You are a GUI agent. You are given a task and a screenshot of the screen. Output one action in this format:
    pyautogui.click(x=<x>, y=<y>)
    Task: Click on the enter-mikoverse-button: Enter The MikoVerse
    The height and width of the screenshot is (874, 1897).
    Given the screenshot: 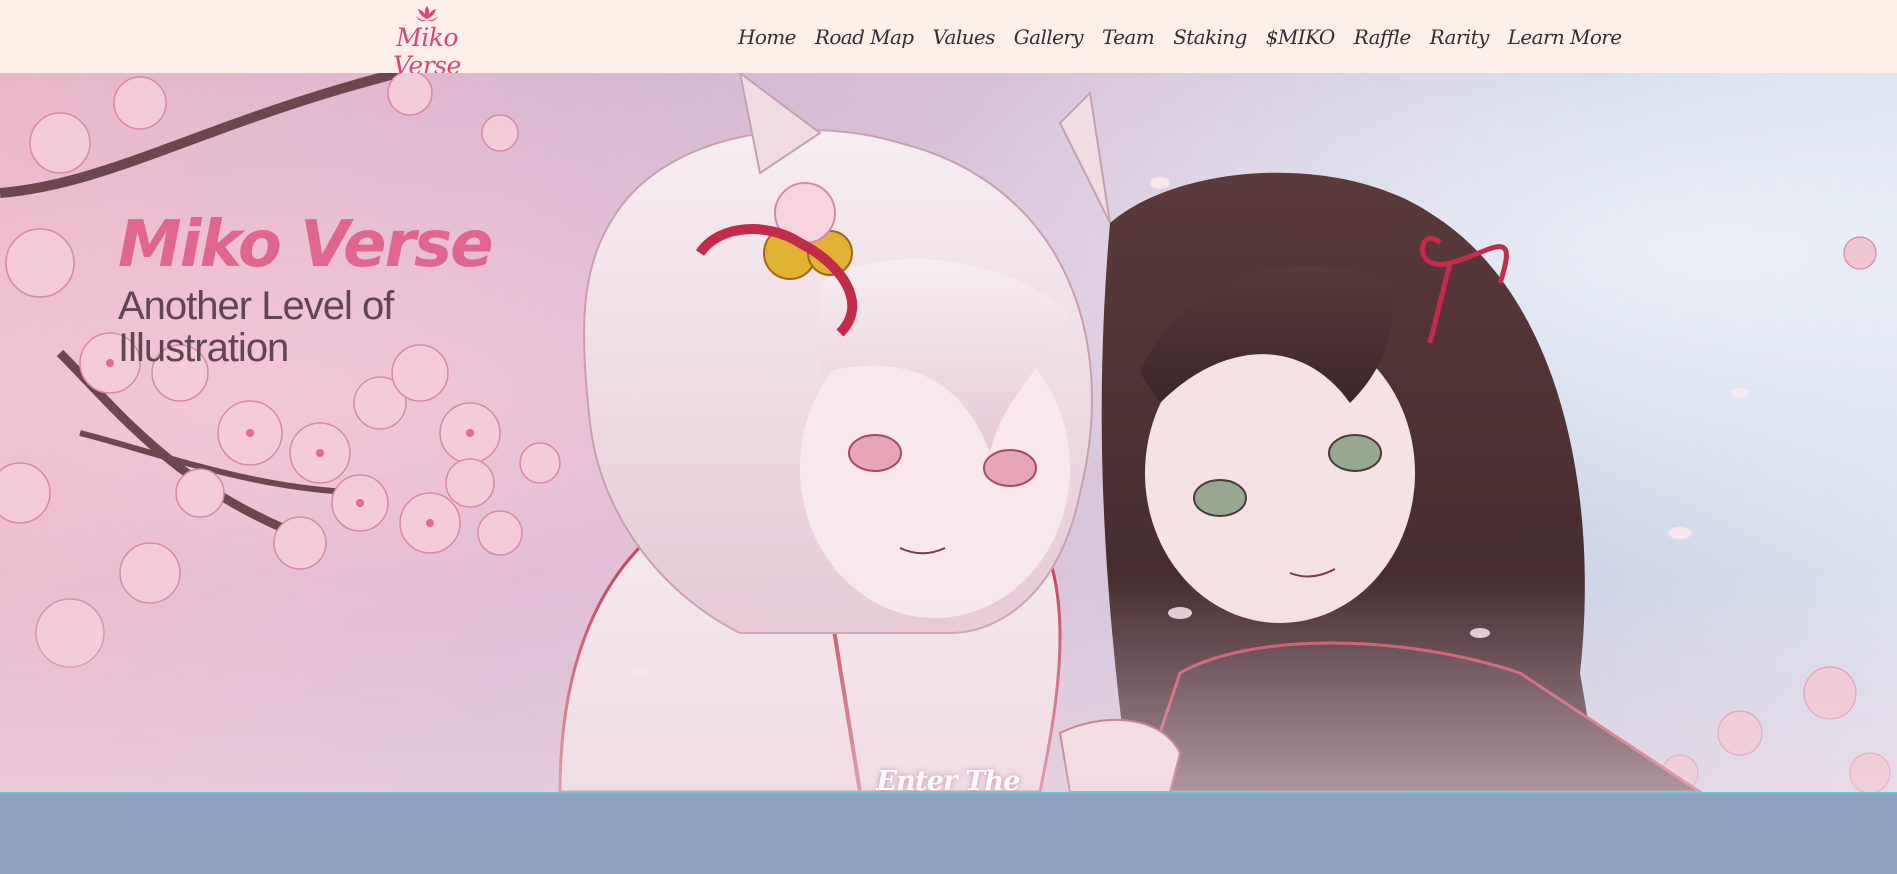 What is the action you would take?
    pyautogui.click(x=948, y=774)
    